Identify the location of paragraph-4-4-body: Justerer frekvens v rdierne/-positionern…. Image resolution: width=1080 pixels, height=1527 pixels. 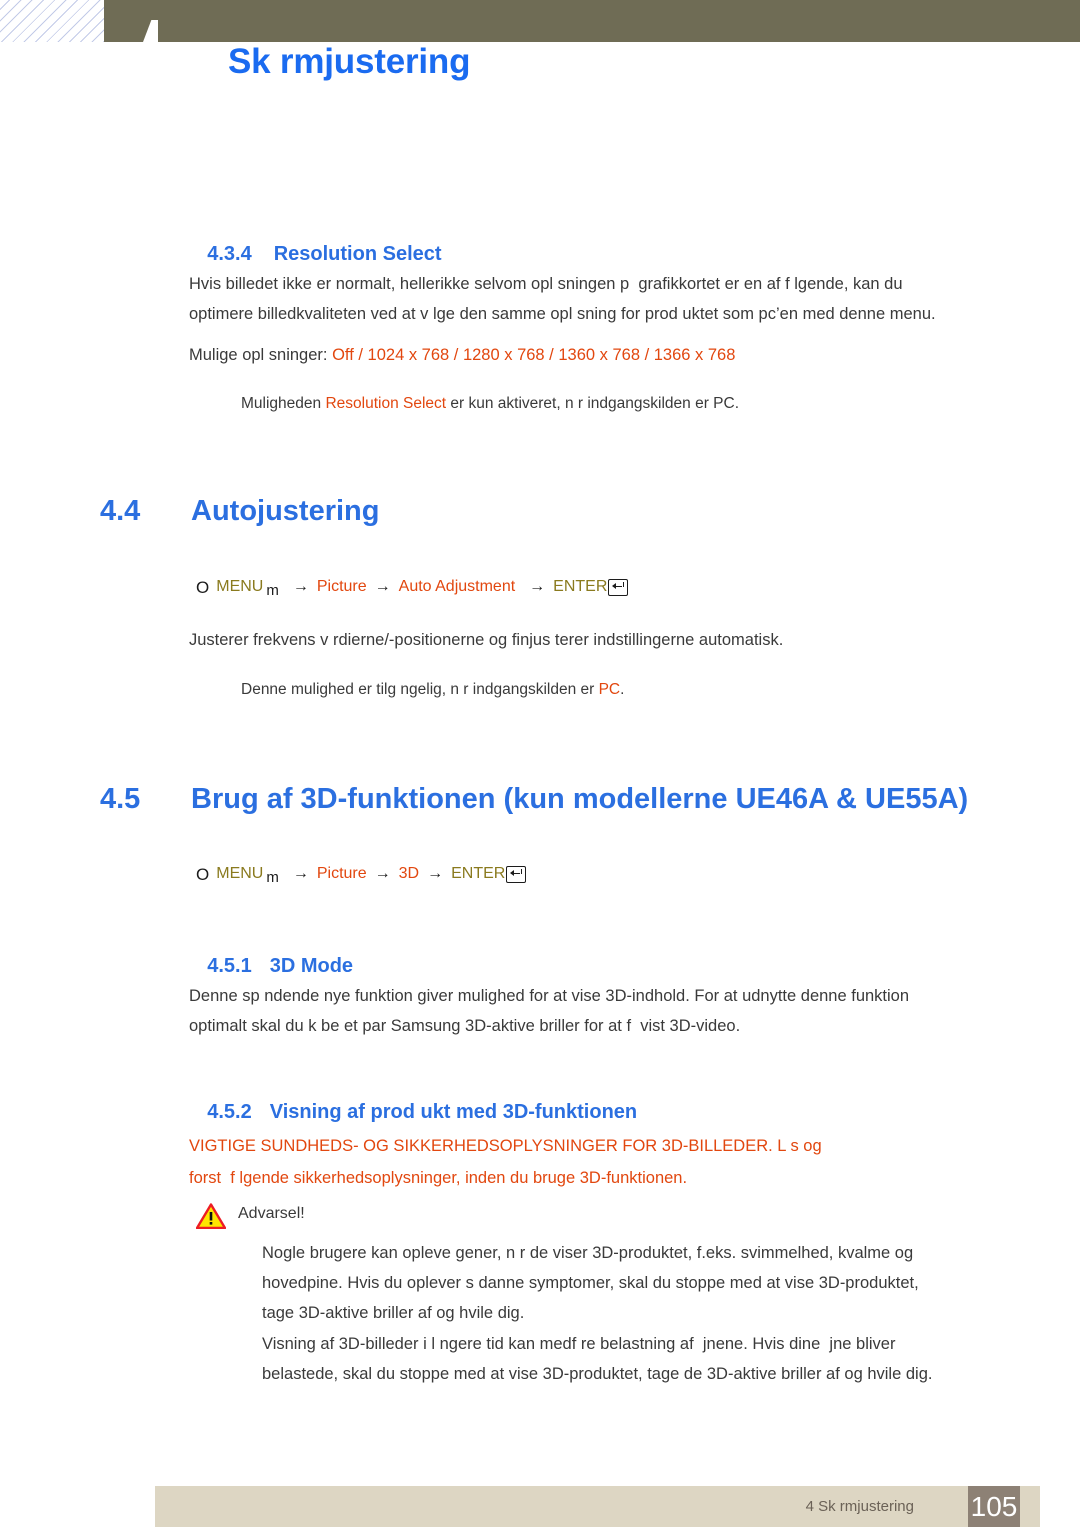
(486, 640).